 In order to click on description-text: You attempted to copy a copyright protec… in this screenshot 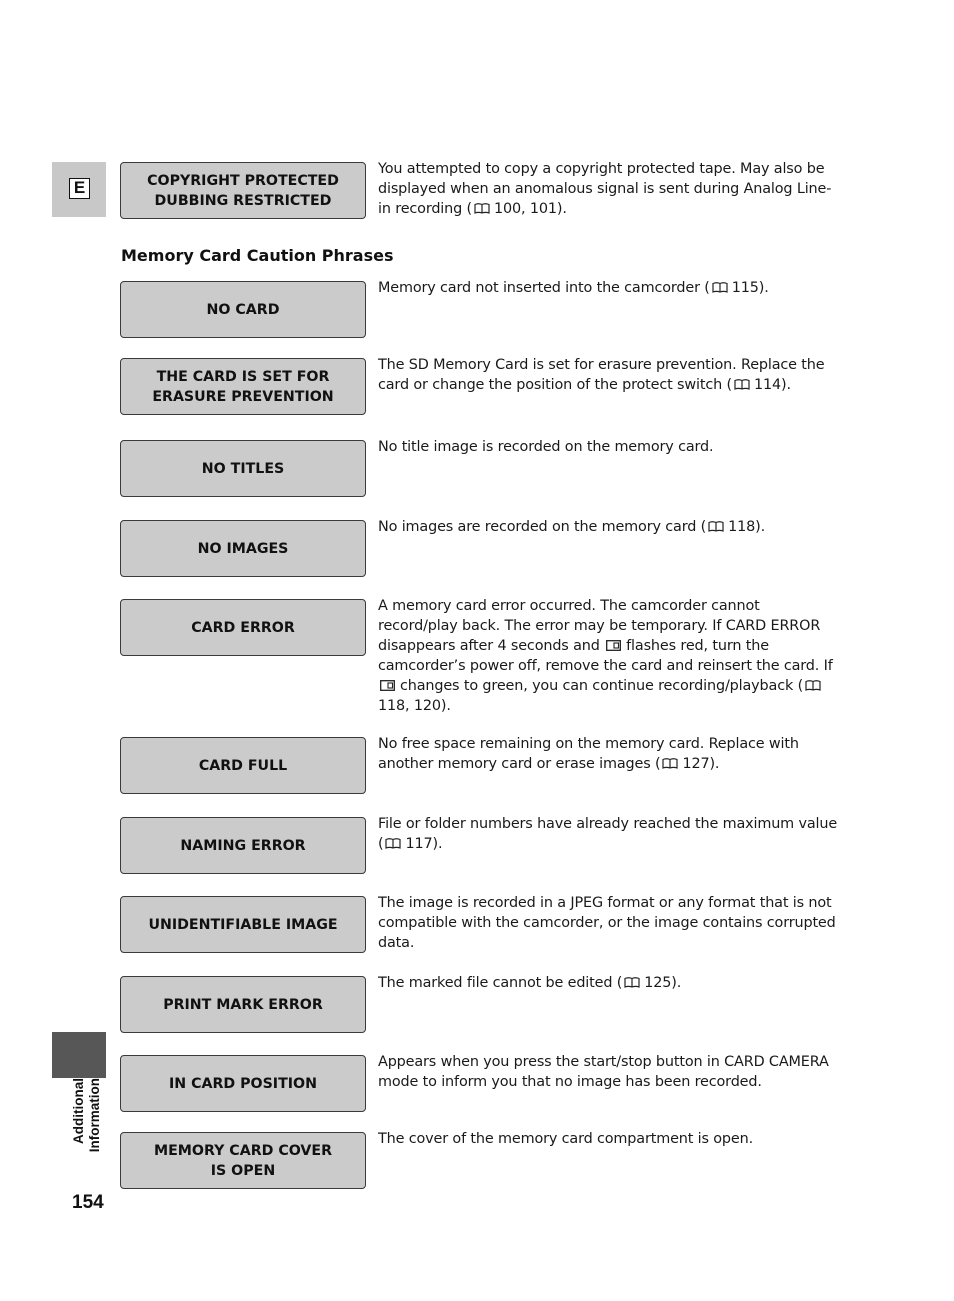, I will do `click(605, 189)`.